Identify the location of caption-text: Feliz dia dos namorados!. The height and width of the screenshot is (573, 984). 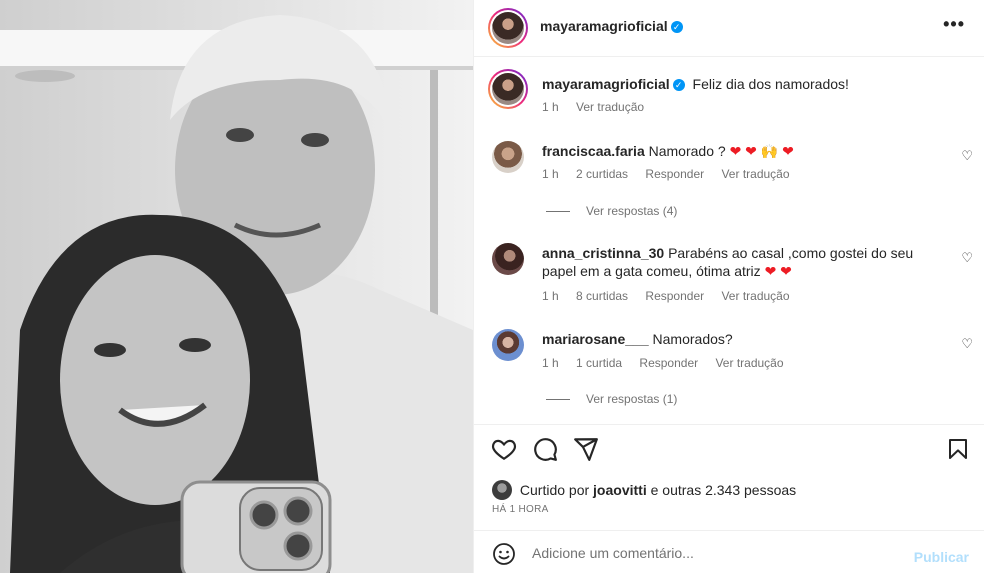
(770, 84).